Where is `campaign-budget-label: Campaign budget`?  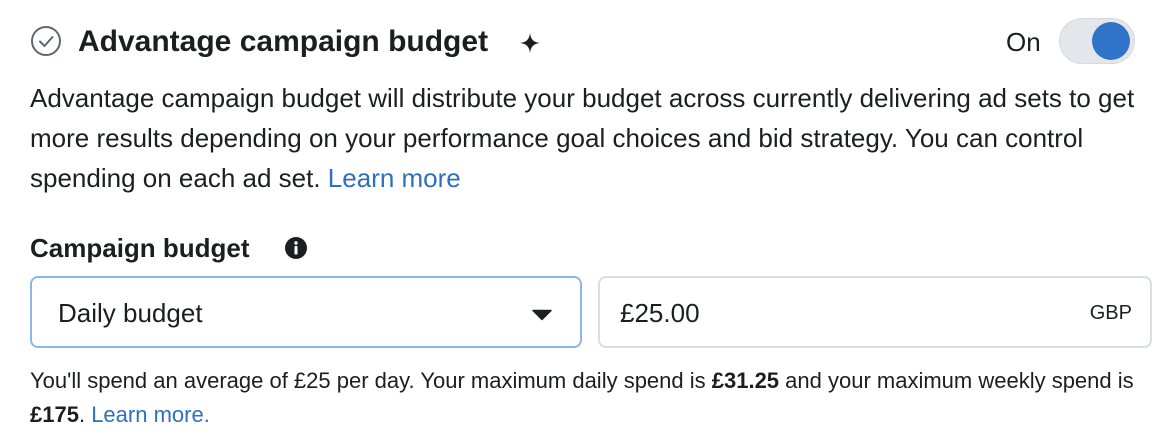
campaign-budget-label: Campaign budget is located at coordinates (140, 248).